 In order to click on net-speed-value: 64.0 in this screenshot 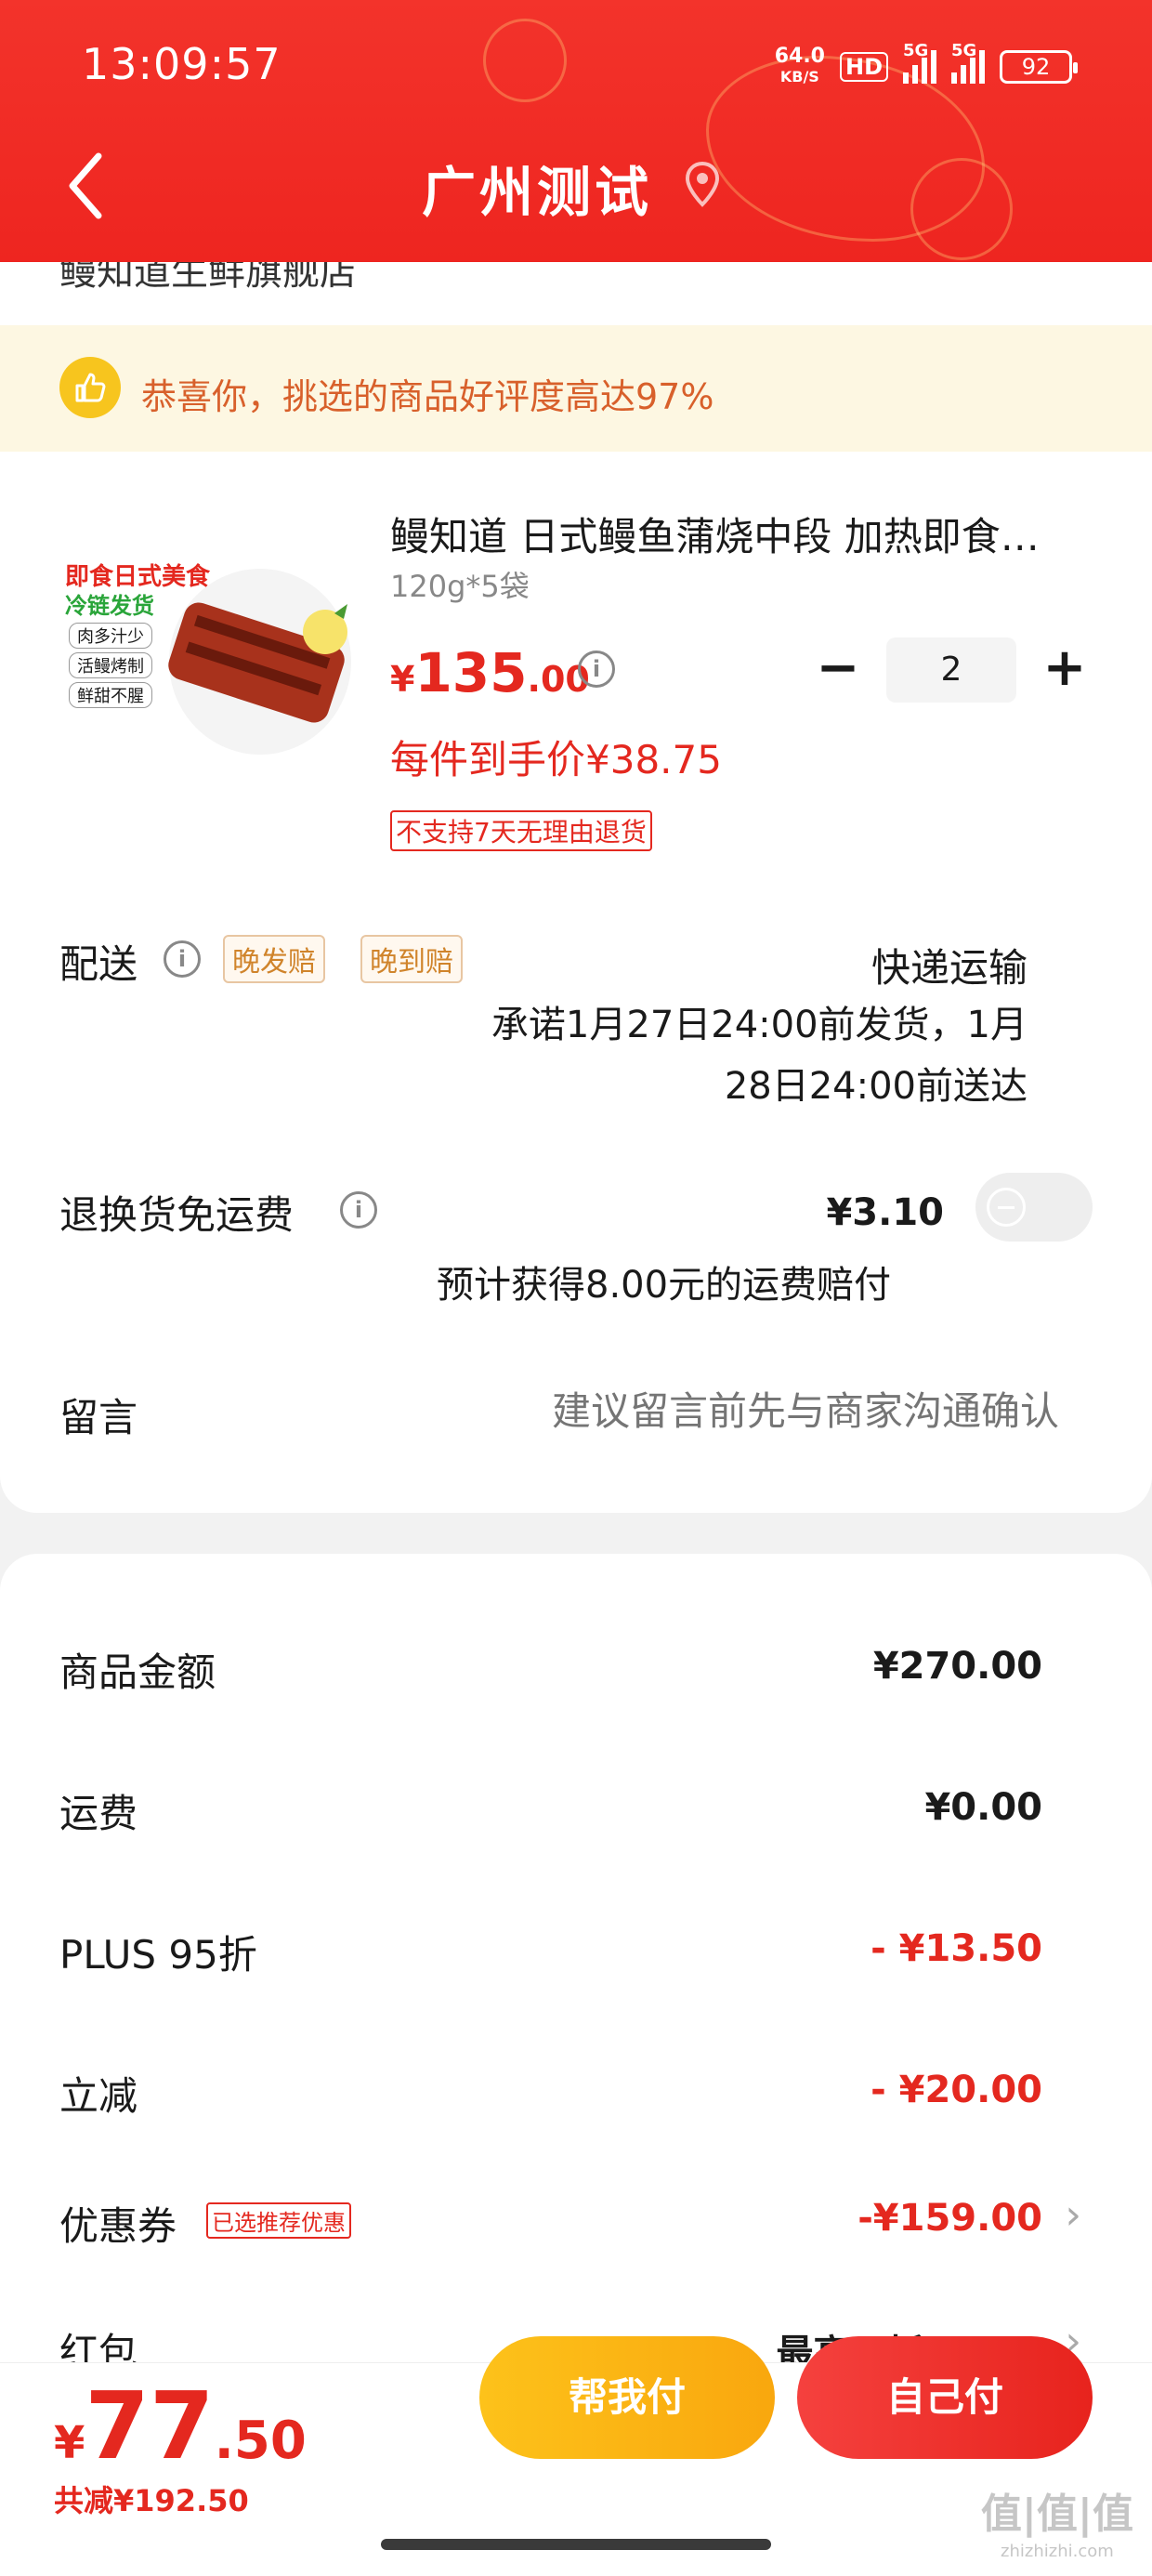, I will do `click(799, 56)`.